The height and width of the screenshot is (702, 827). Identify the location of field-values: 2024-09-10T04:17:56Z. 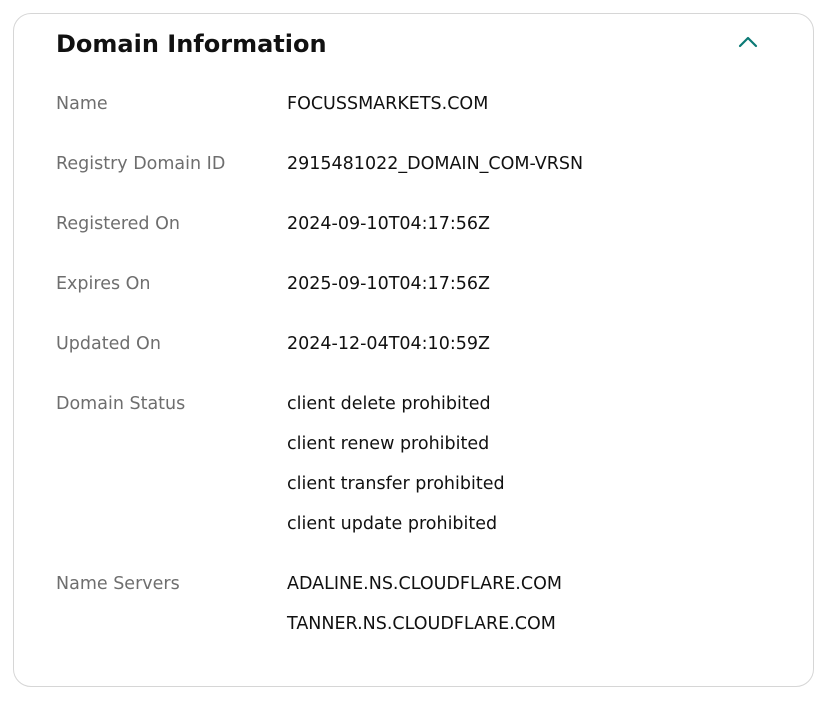
(388, 233).